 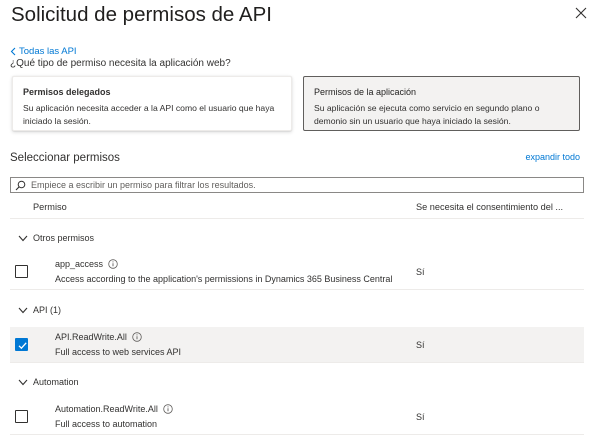 What do you see at coordinates (47, 310) in the screenshot?
I see `group-label: API (1)` at bounding box center [47, 310].